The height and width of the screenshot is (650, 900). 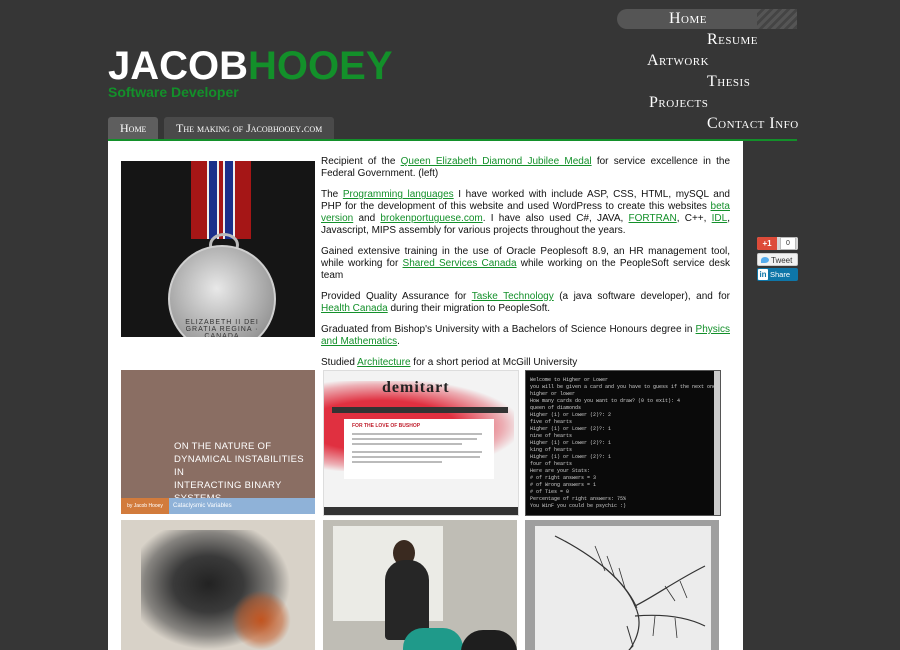 What do you see at coordinates (416, 387) in the screenshot?
I see `demitart-logo: demitart` at bounding box center [416, 387].